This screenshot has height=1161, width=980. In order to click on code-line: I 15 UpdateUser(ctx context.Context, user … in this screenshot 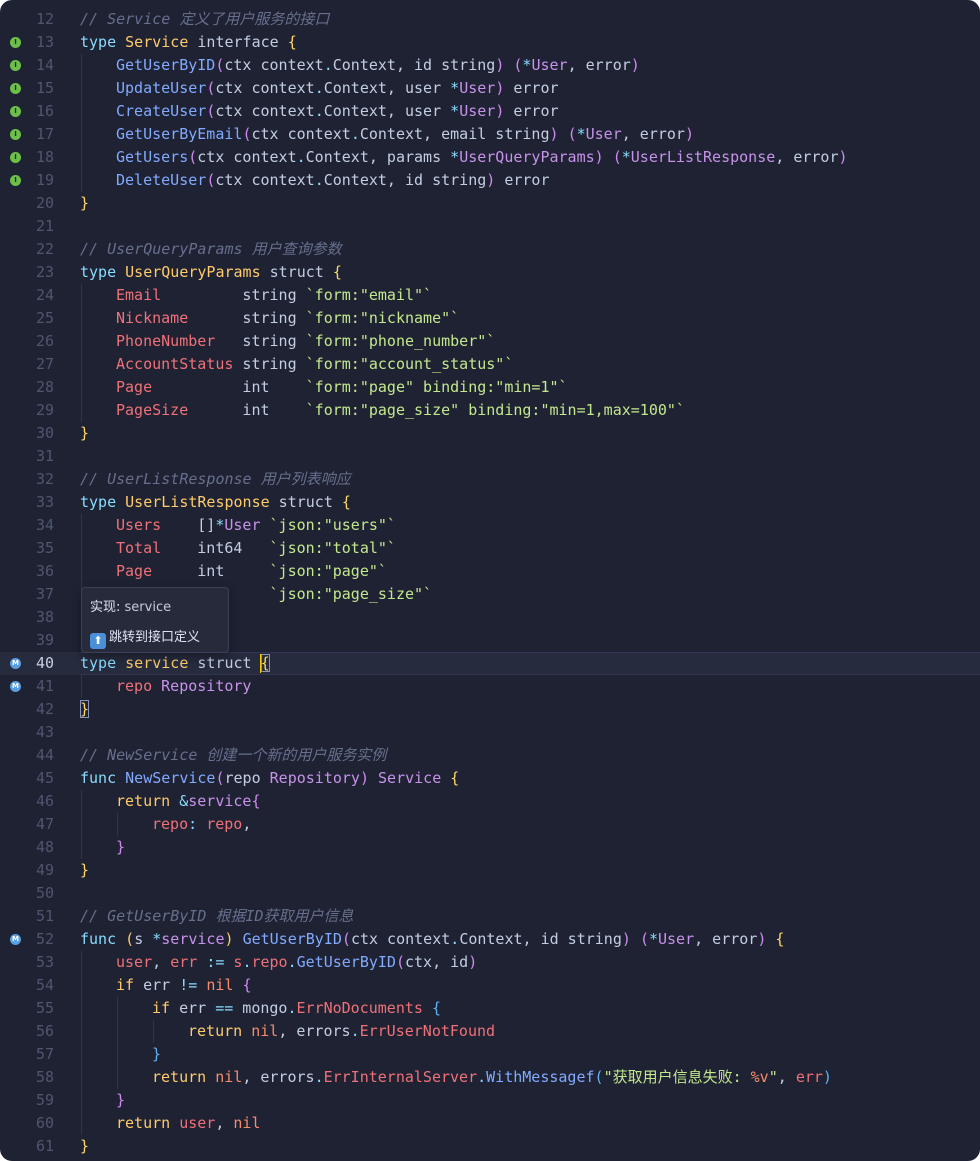, I will do `click(490, 88)`.